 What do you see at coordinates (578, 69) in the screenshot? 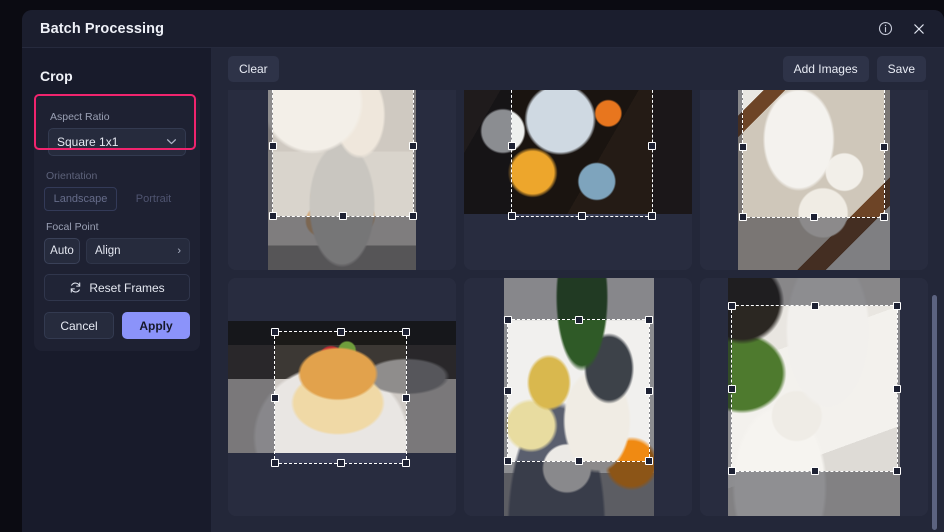
I see `grid-toolbar: Clear Add Images Save` at bounding box center [578, 69].